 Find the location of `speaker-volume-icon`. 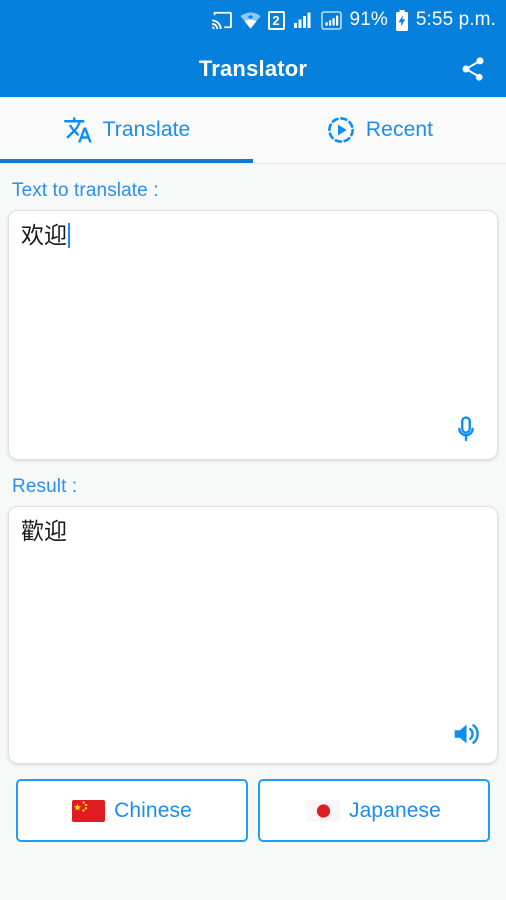

speaker-volume-icon is located at coordinates (466, 734).